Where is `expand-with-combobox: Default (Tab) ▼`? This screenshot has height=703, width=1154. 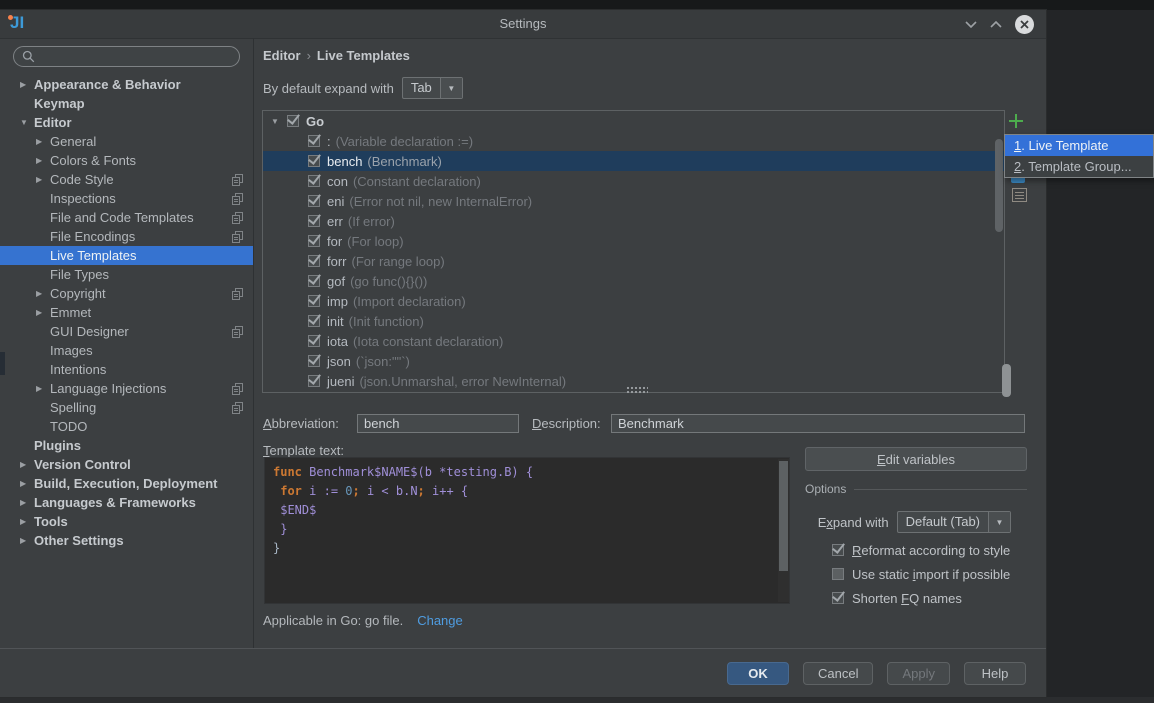
expand-with-combobox: Default (Tab) ▼ is located at coordinates (953, 522).